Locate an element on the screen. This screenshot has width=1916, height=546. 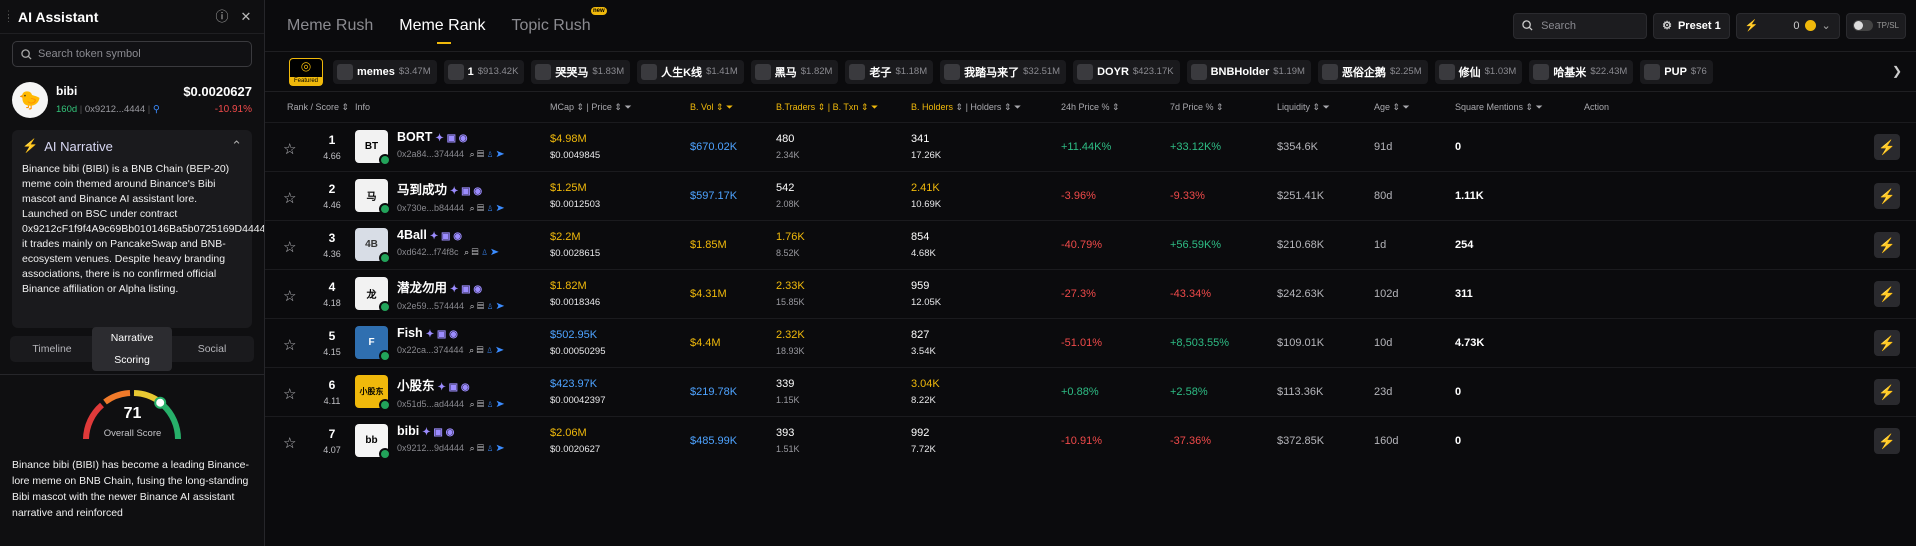
ticker-item: 哈基米 $22.43M is located at coordinates (1581, 71).